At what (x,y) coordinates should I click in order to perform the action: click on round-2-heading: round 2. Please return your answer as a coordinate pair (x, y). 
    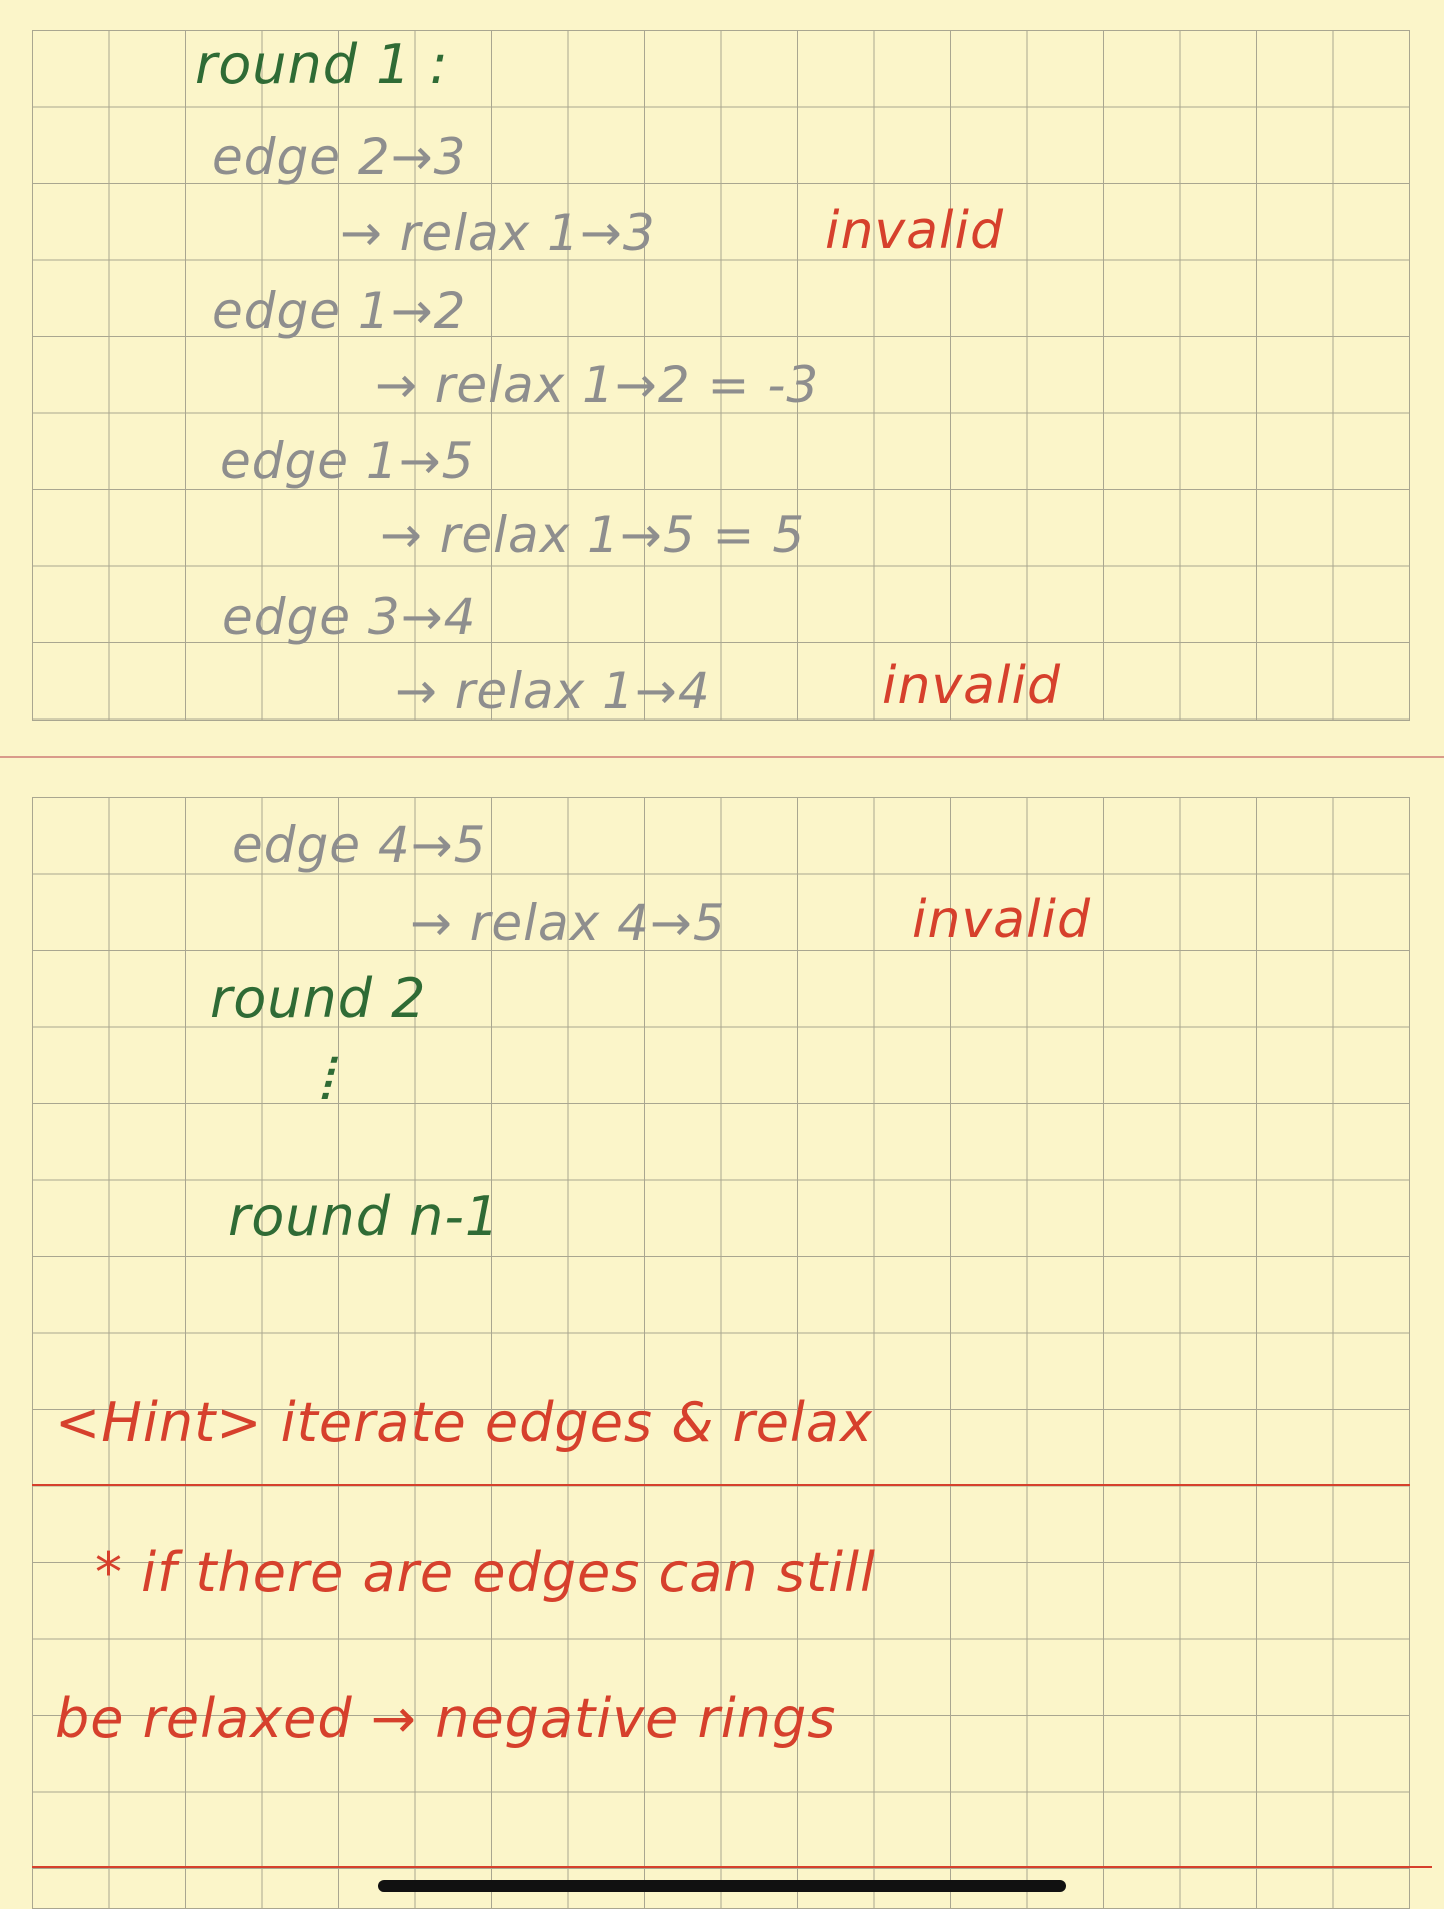
    Looking at the image, I should click on (318, 998).